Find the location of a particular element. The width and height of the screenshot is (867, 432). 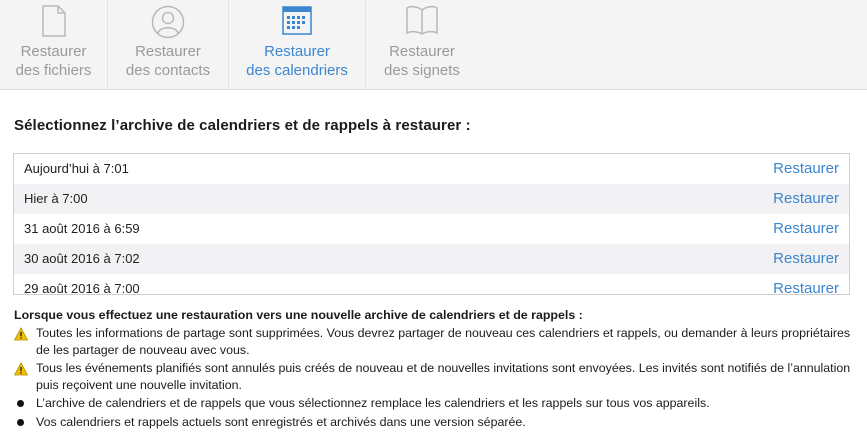

tab-label-line2: des calendriers is located at coordinates (297, 70).